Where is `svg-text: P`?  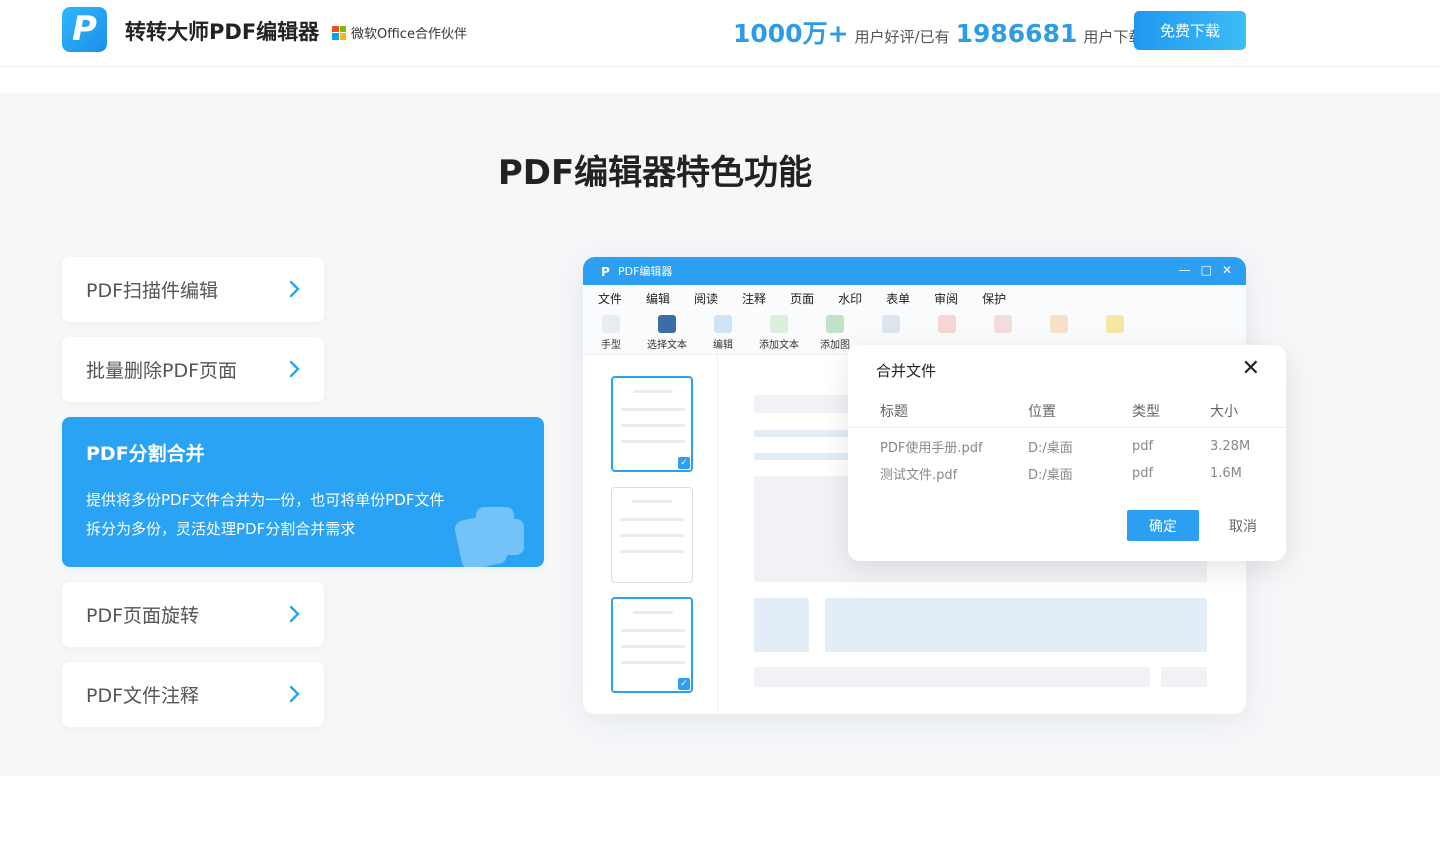 svg-text: P is located at coordinates (605, 271).